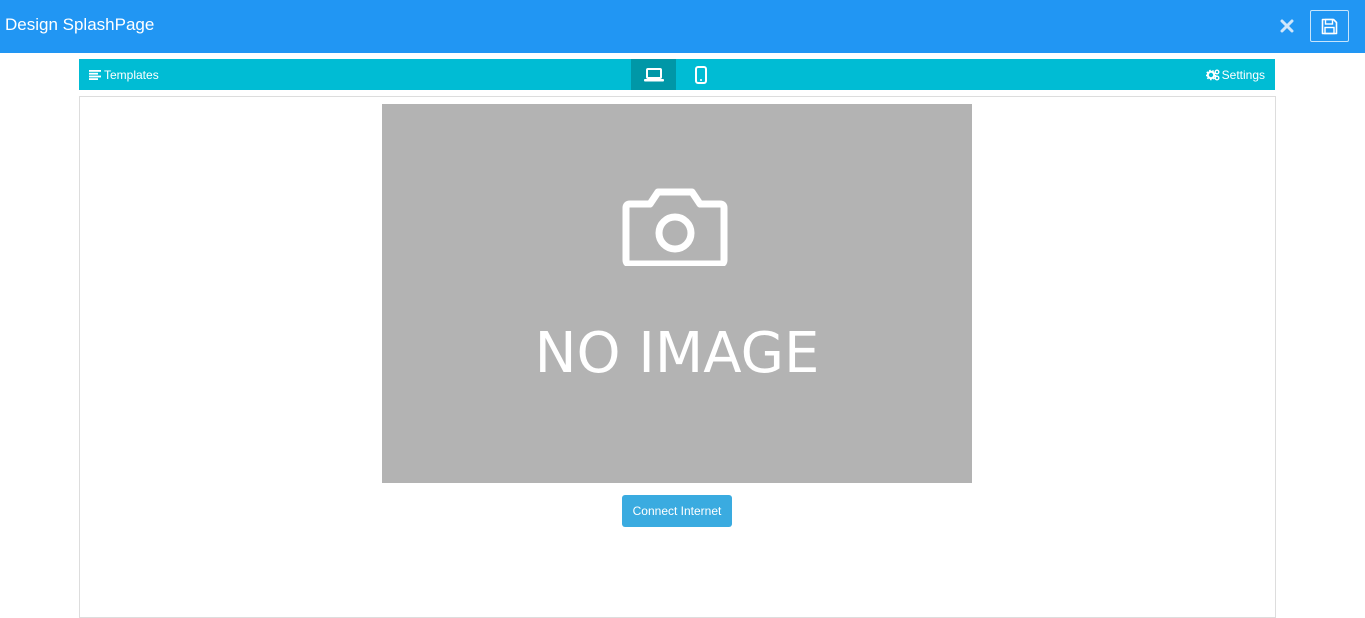 The width and height of the screenshot is (1365, 618). What do you see at coordinates (95, 74) in the screenshot?
I see `list-icon` at bounding box center [95, 74].